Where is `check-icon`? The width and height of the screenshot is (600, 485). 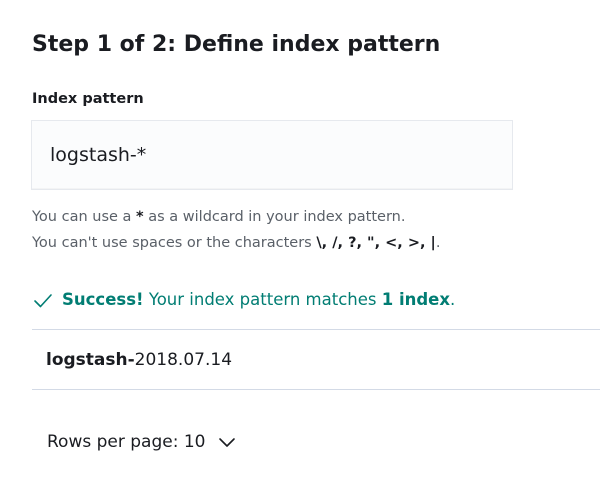
check-icon is located at coordinates (43, 301).